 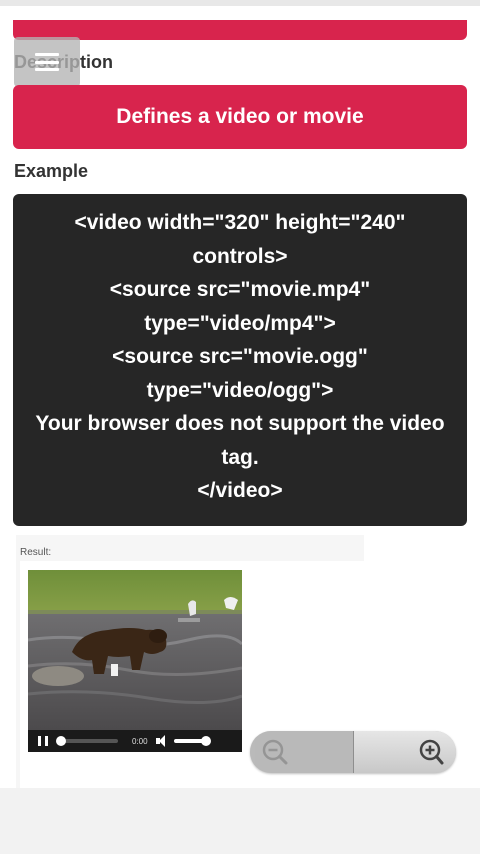 I want to click on video-progress-bar, so click(x=87, y=741).